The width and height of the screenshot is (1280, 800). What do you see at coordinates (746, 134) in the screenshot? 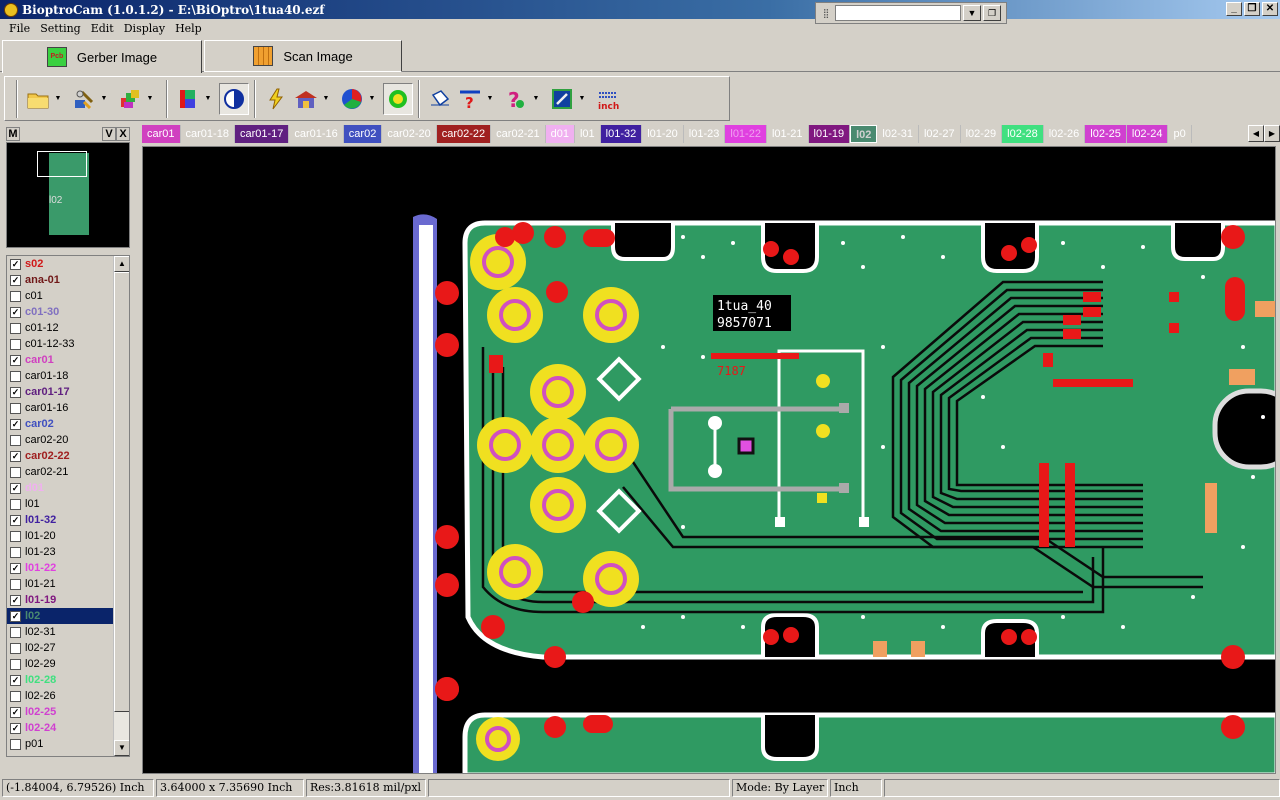
I see `layer-tab: l01-22` at bounding box center [746, 134].